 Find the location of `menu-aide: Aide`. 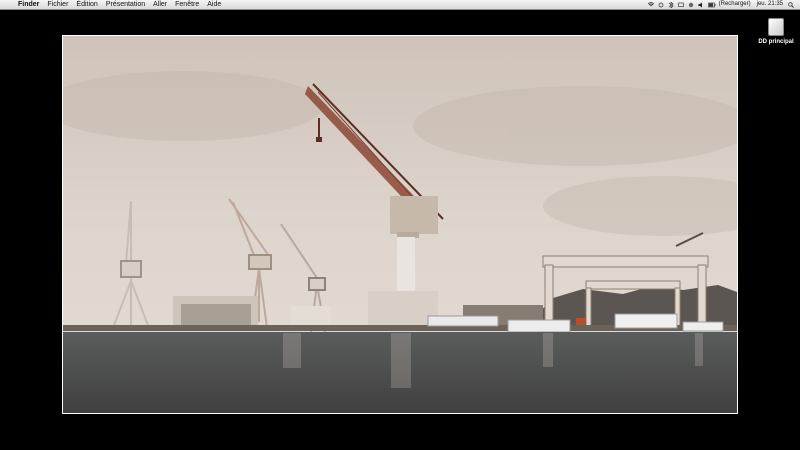

menu-aide: Aide is located at coordinates (214, 4).